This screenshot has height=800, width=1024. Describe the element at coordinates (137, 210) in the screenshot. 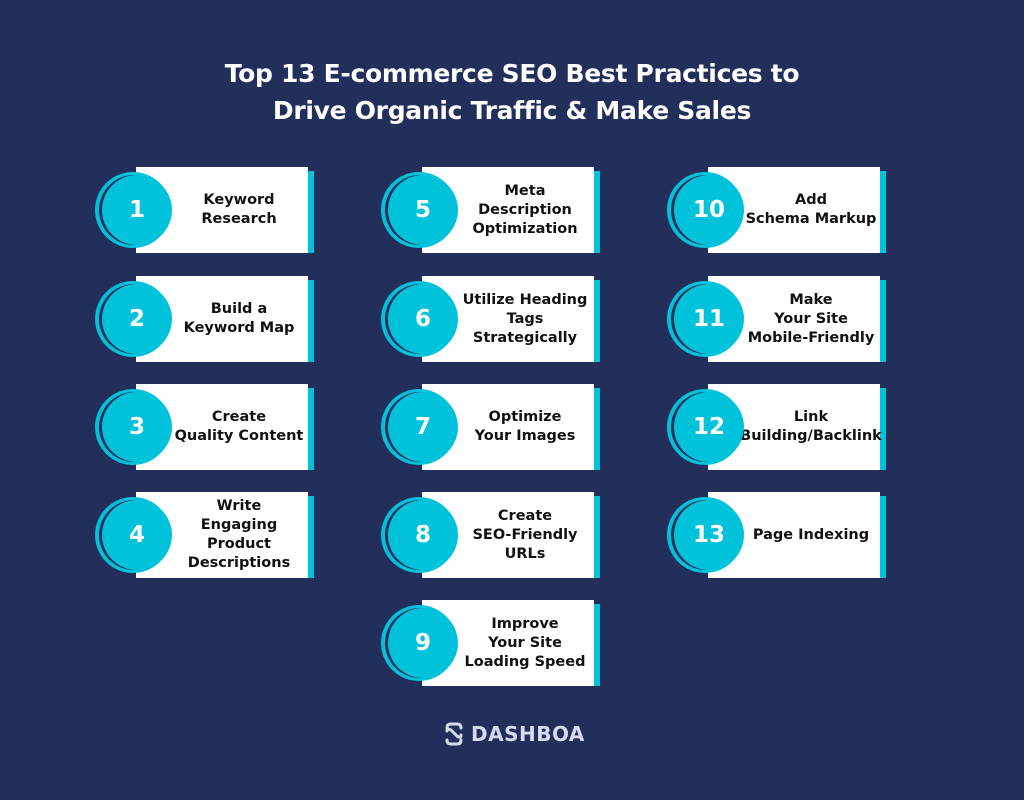

I see `number-badge: 1` at that location.